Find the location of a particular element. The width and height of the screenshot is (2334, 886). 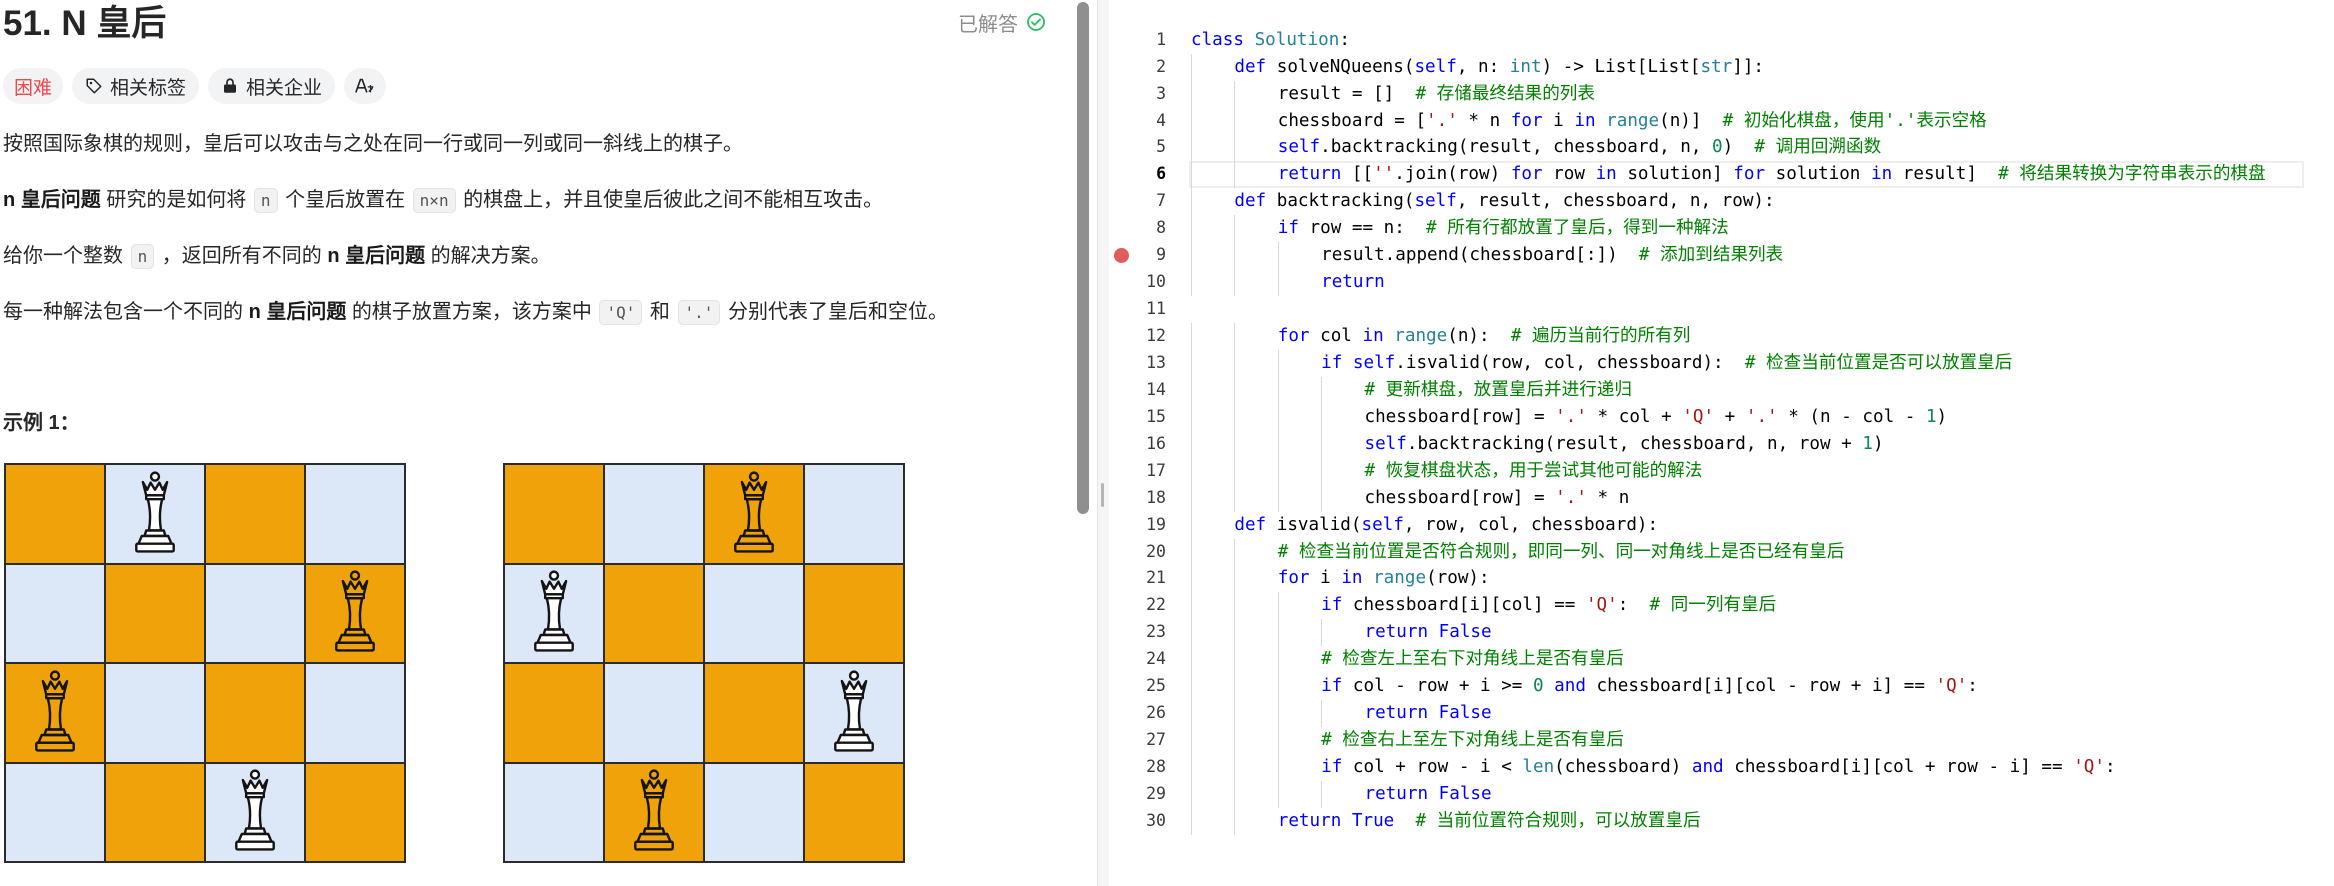

line-number: 1 is located at coordinates (1146, 40).